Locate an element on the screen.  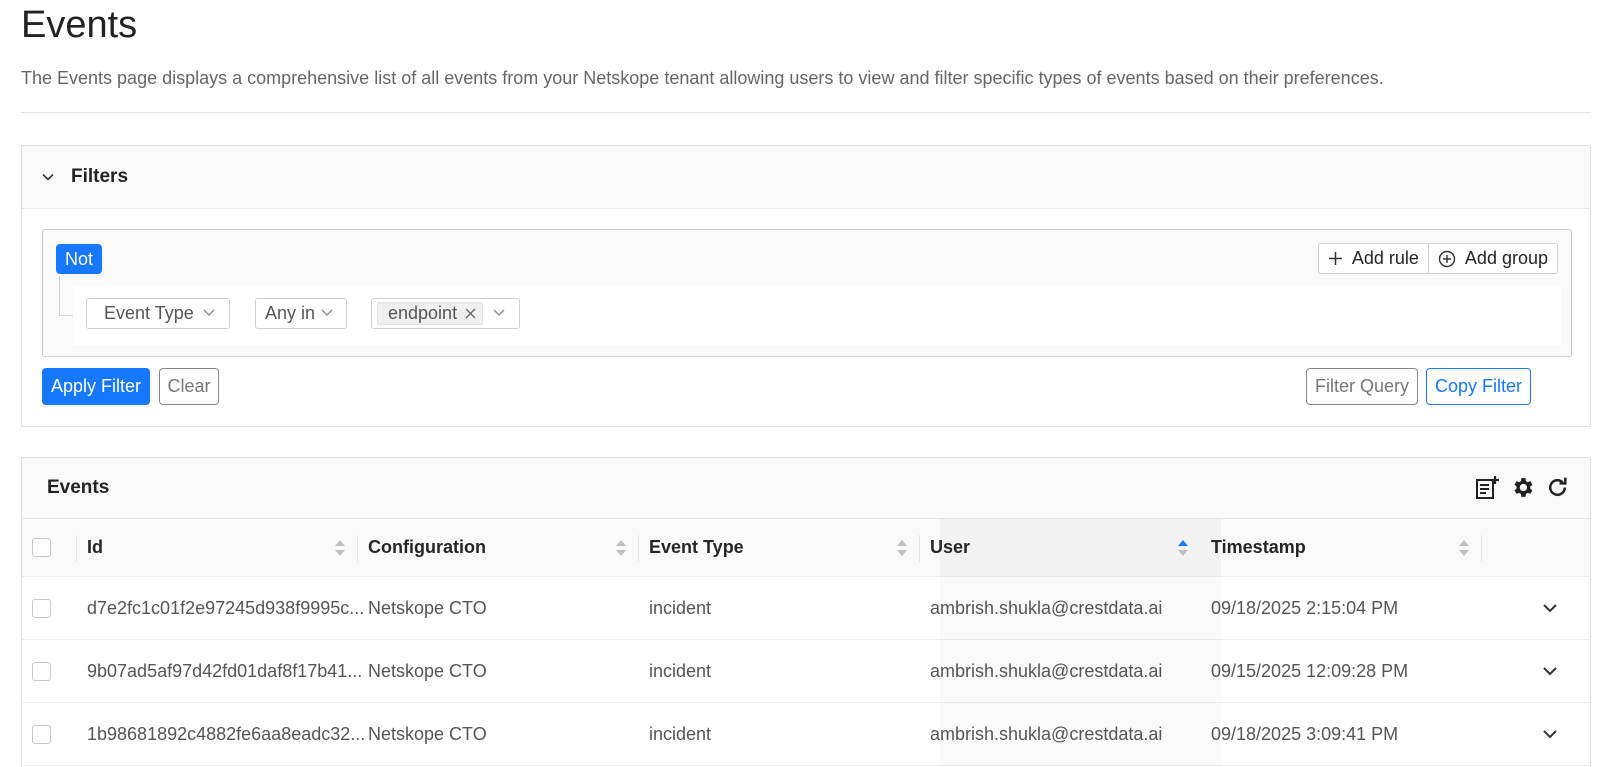
refresh-icon is located at coordinates (1557, 487).